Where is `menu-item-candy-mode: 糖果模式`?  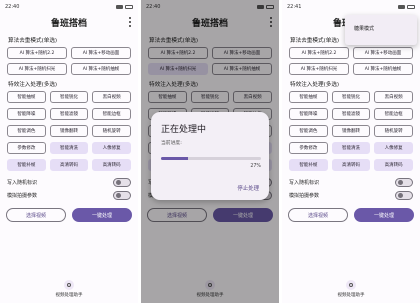 menu-item-candy-mode: 糖果模式 is located at coordinates (364, 28).